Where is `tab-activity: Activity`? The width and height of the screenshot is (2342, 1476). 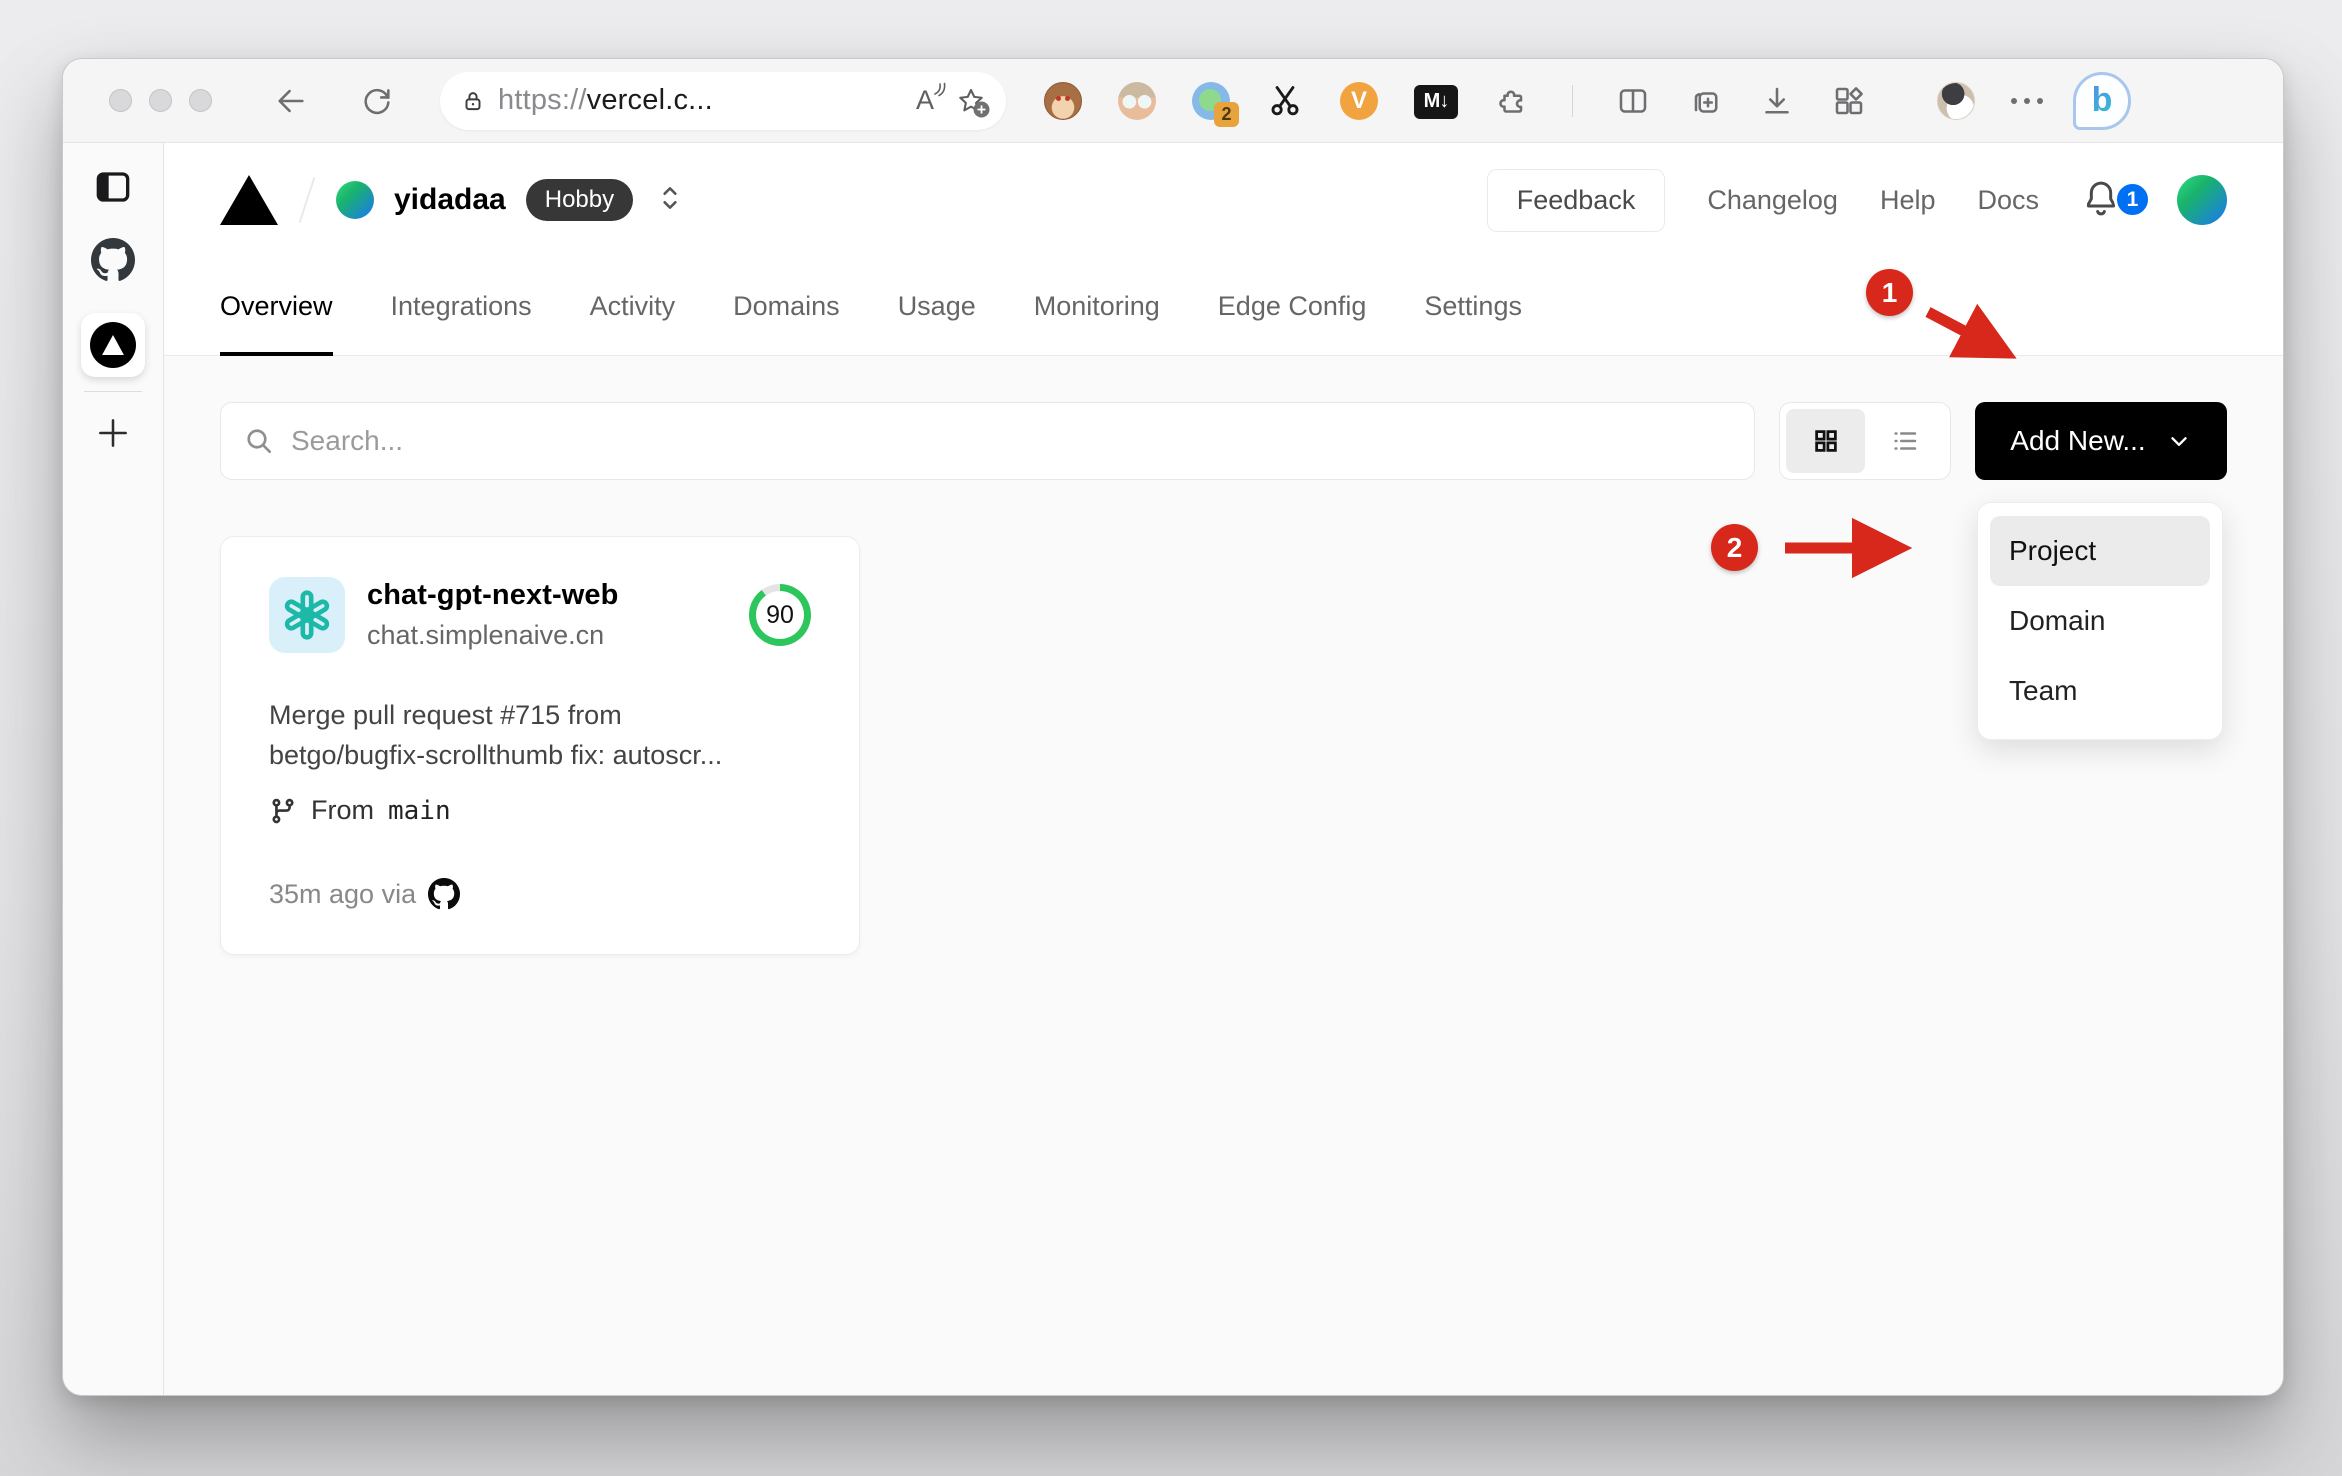 tab-activity: Activity is located at coordinates (633, 306).